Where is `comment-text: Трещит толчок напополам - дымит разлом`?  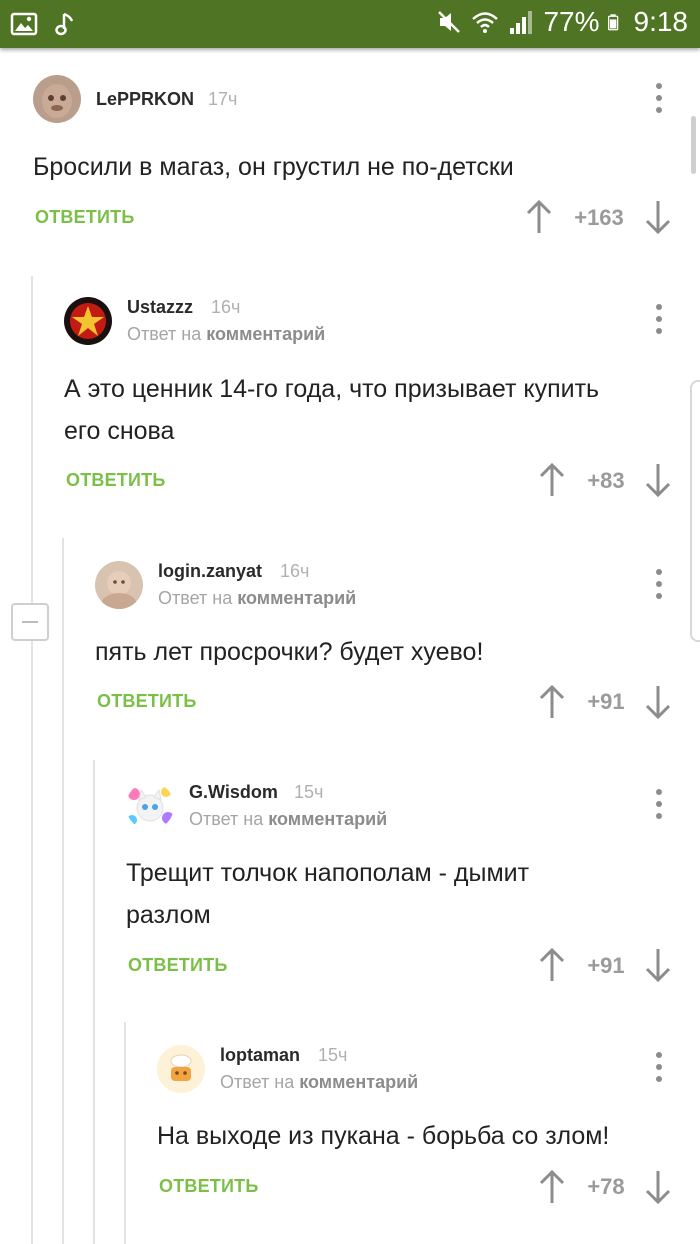 comment-text: Трещит толчок напополам - дымит разлом is located at coordinates (328, 894).